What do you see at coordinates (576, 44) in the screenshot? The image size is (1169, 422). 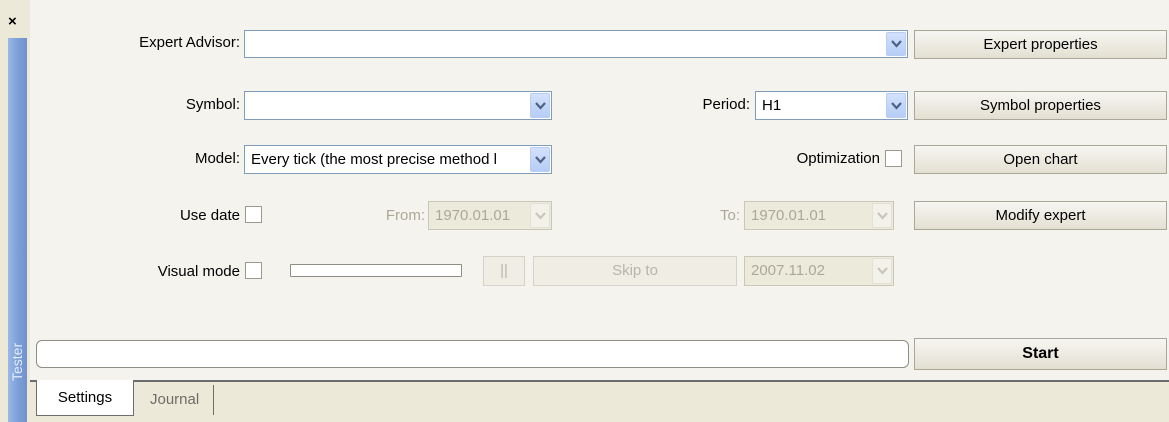 I see `expert-advisor-select` at bounding box center [576, 44].